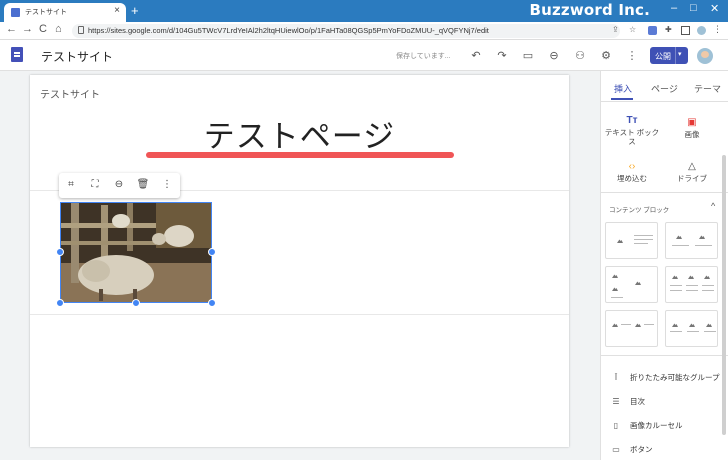  Describe the element at coordinates (11, 29) in the screenshot. I see `back-icon: ←` at that location.